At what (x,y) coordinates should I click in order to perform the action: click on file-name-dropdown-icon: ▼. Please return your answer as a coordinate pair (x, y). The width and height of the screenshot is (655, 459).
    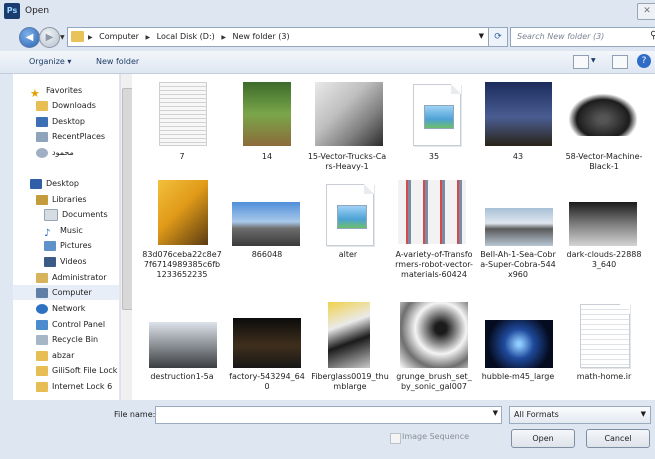
    Looking at the image, I should click on (495, 413).